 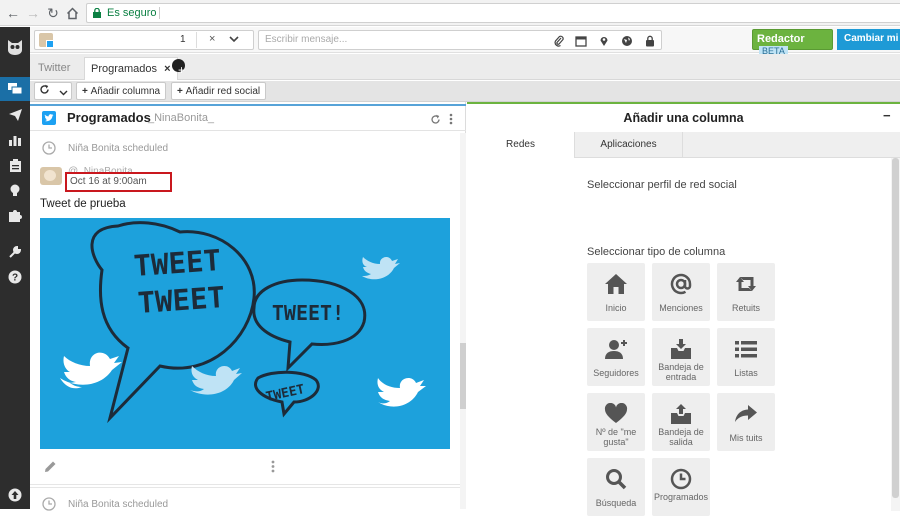 What do you see at coordinates (868, 39) in the screenshot?
I see `switch-button: Cambiar mi p` at bounding box center [868, 39].